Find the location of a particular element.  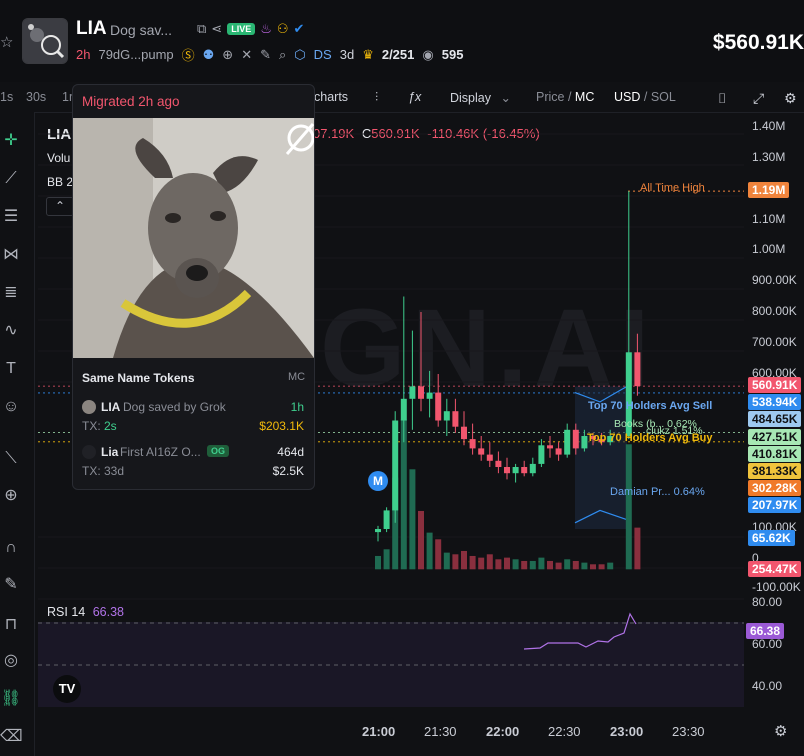

interval-1s: 1s is located at coordinates (6, 97).